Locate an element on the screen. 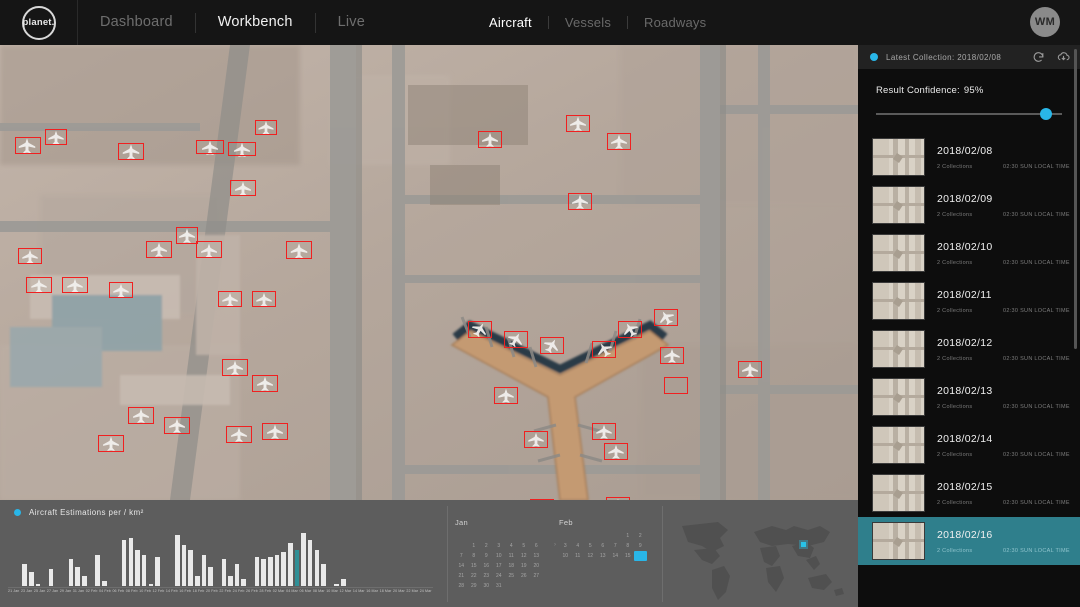 The image size is (1080, 607). nav-item-dashboard: Dashboard is located at coordinates (136, 22).